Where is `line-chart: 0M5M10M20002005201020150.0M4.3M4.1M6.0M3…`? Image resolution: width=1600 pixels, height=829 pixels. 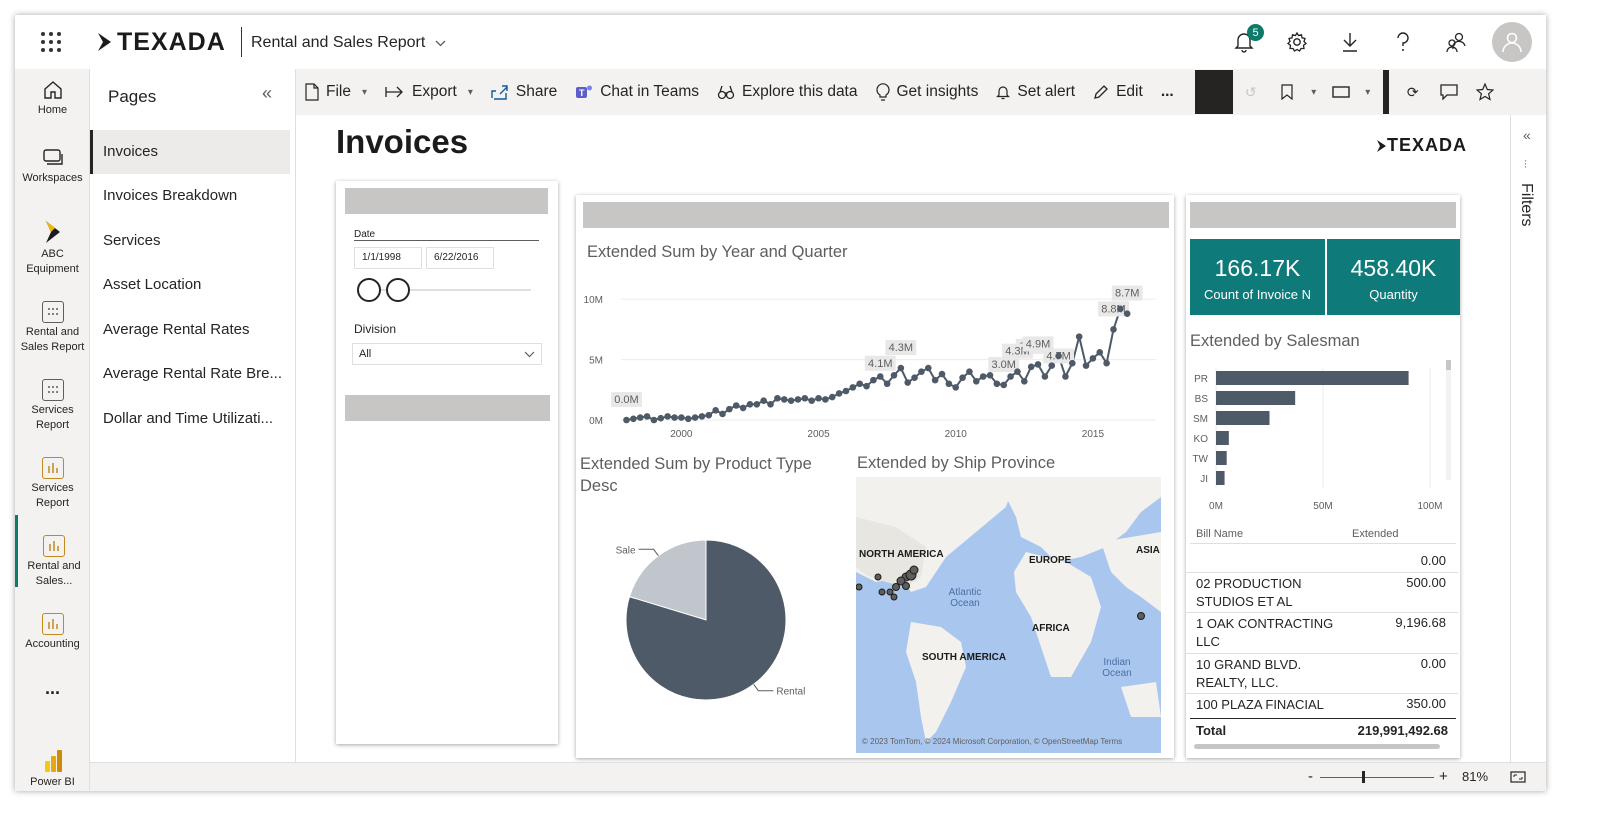 line-chart: 0M5M10M20002005201020150.0M4.3M4.1M6.0M3… is located at coordinates (875, 355).